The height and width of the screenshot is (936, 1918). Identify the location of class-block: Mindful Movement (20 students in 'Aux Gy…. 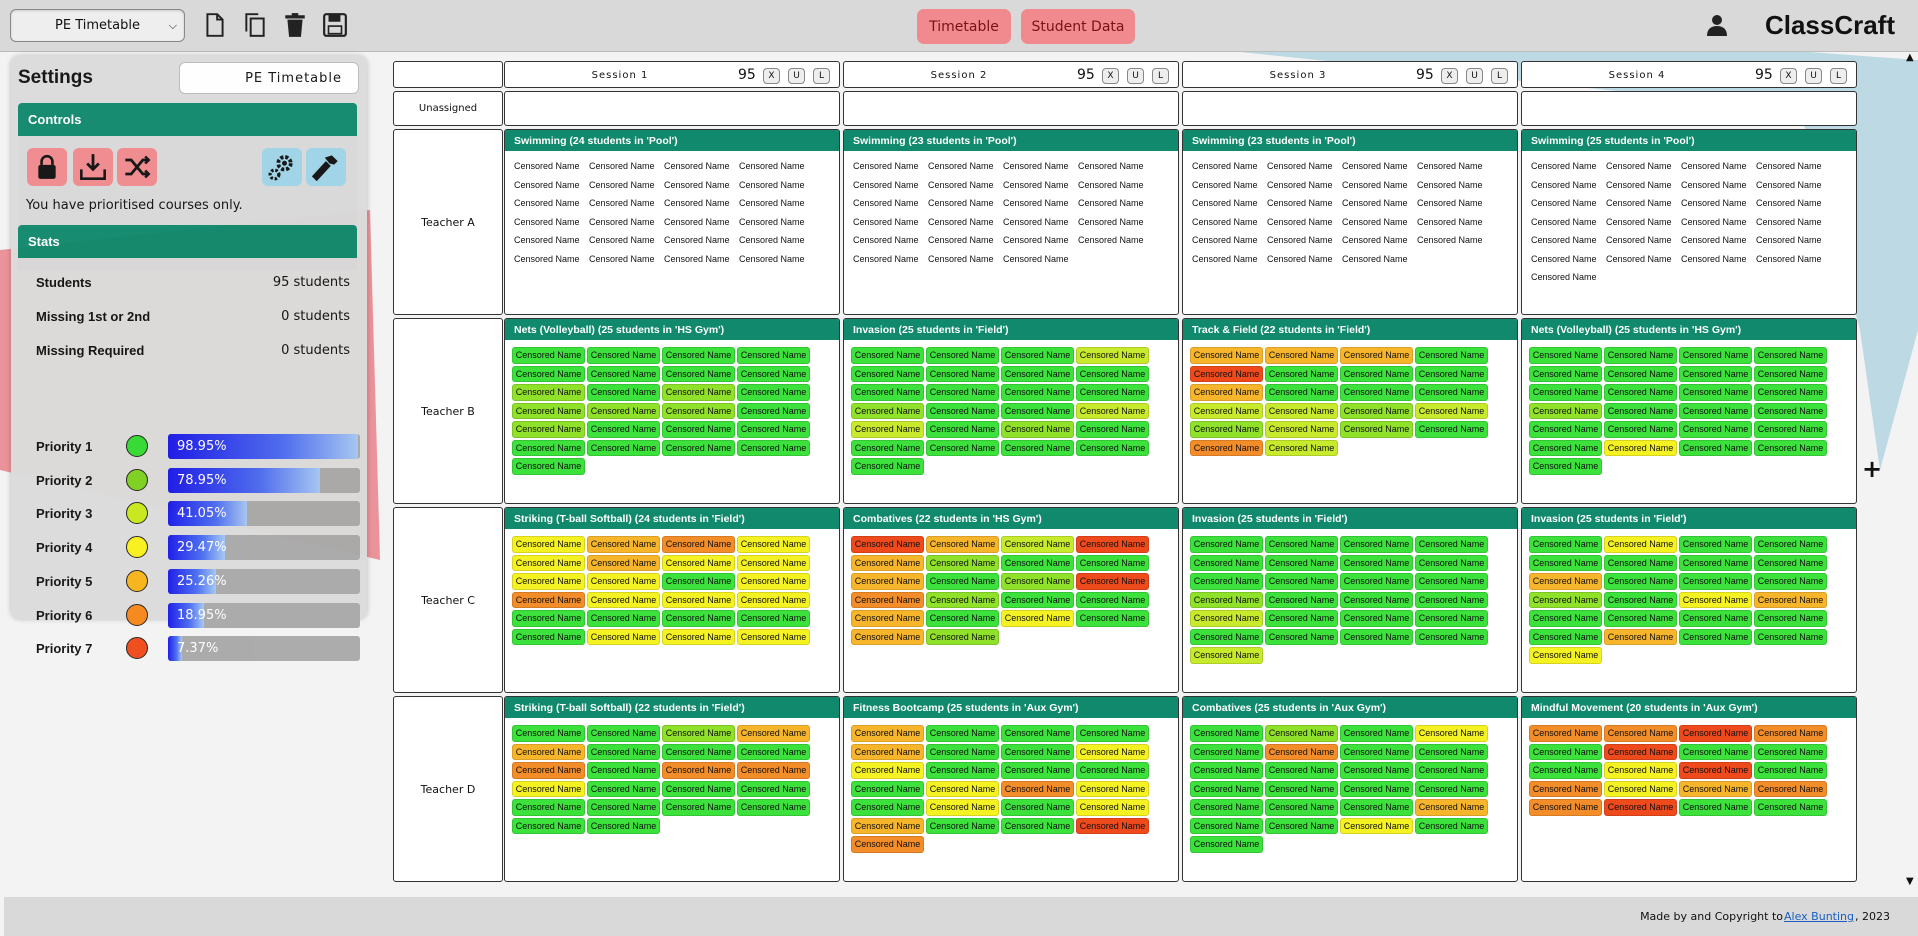
(1689, 789).